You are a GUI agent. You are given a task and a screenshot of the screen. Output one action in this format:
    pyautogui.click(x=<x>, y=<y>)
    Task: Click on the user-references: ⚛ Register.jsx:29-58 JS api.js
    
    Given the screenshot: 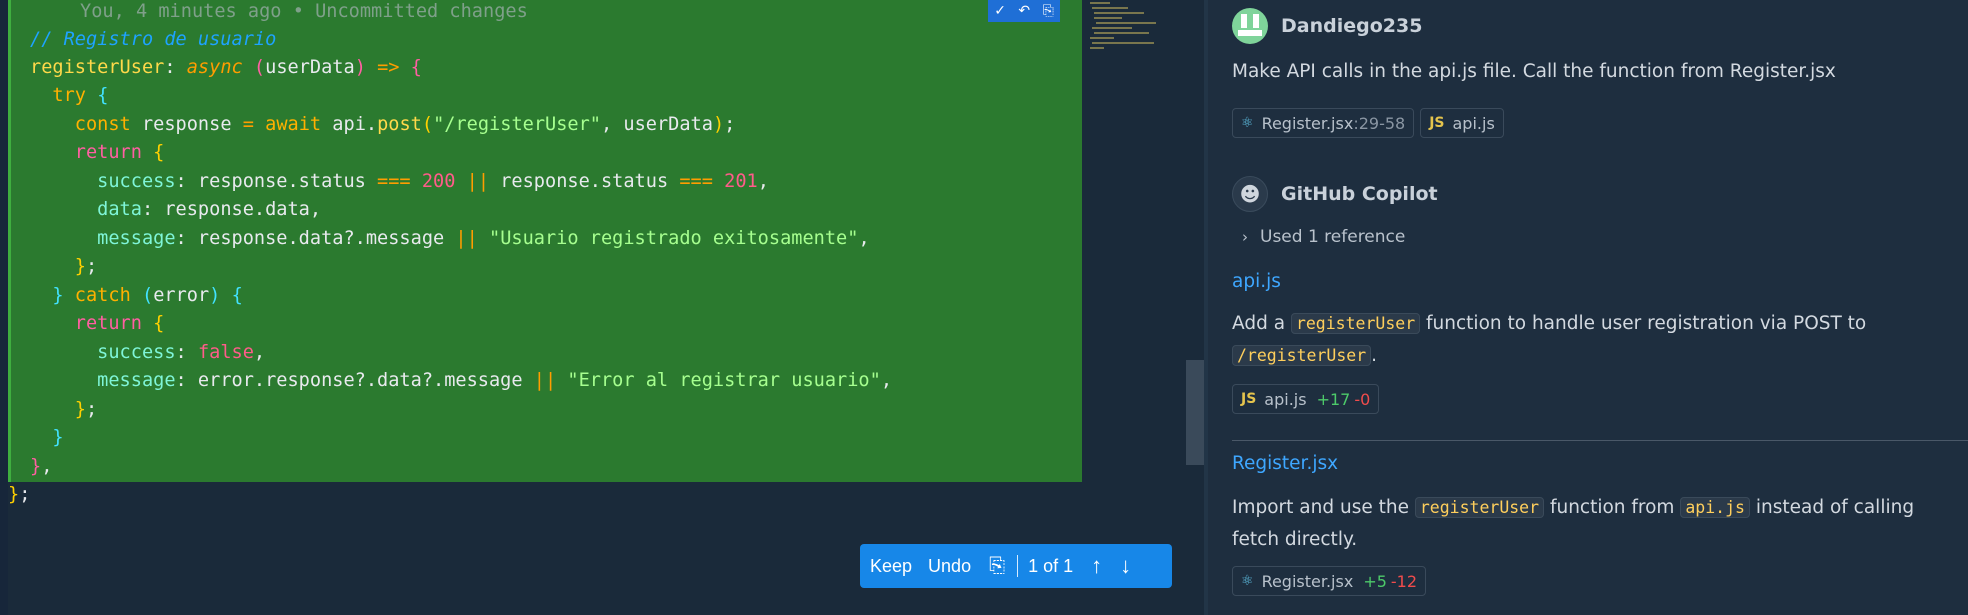 What is the action you would take?
    pyautogui.click(x=1368, y=123)
    